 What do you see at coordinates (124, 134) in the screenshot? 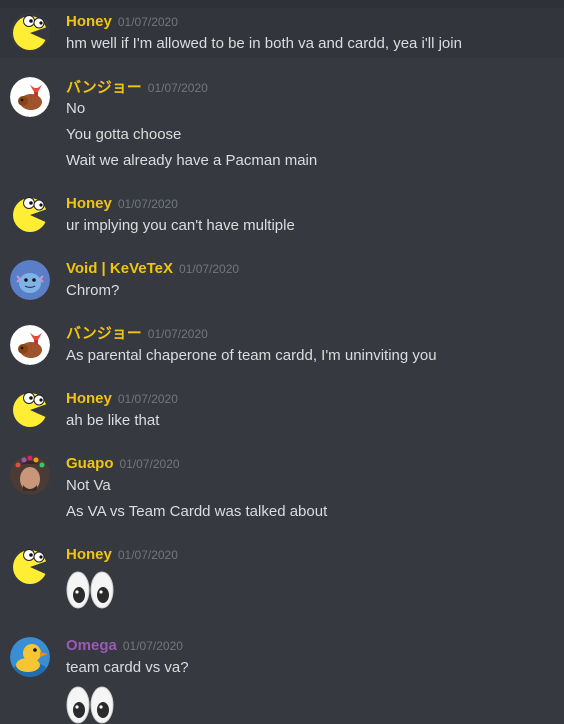
I see `message-text: You gotta choose` at bounding box center [124, 134].